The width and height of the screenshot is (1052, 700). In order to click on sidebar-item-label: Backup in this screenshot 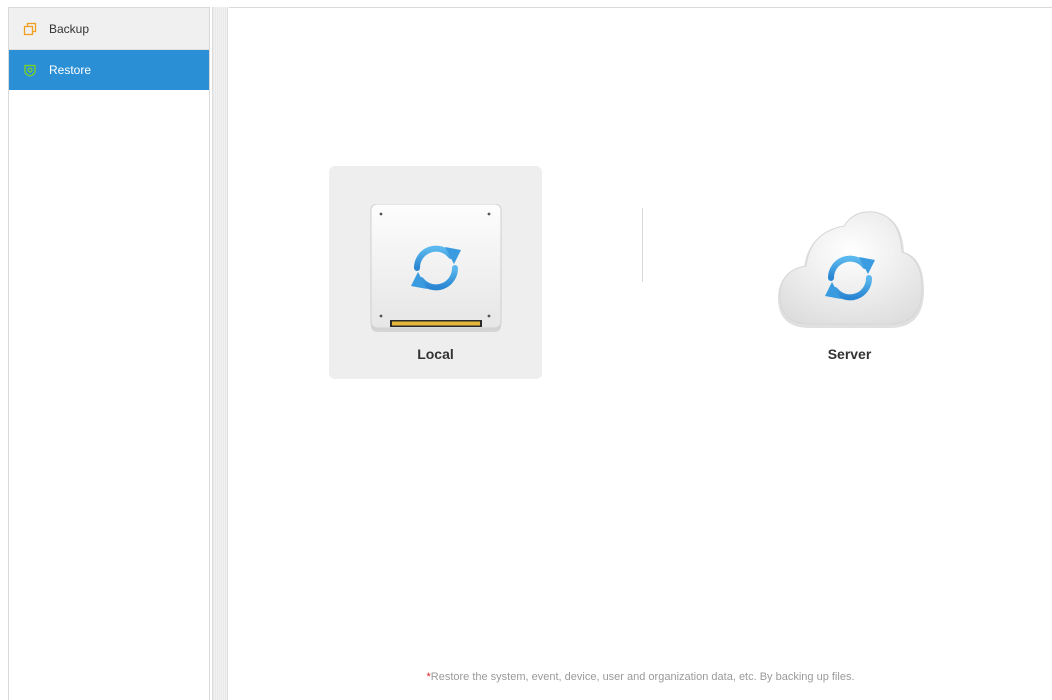, I will do `click(69, 28)`.